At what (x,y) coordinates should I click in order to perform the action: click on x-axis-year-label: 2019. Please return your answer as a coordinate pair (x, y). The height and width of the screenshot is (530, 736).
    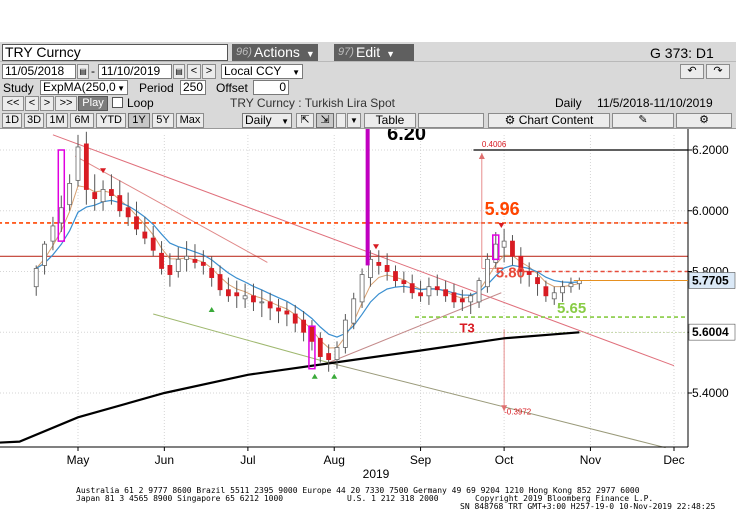
    Looking at the image, I should click on (376, 474).